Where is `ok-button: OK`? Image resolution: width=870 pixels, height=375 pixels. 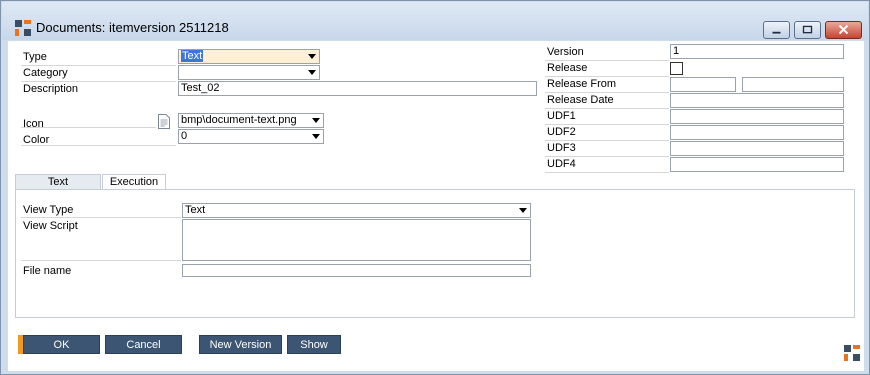
ok-button: OK is located at coordinates (61, 344).